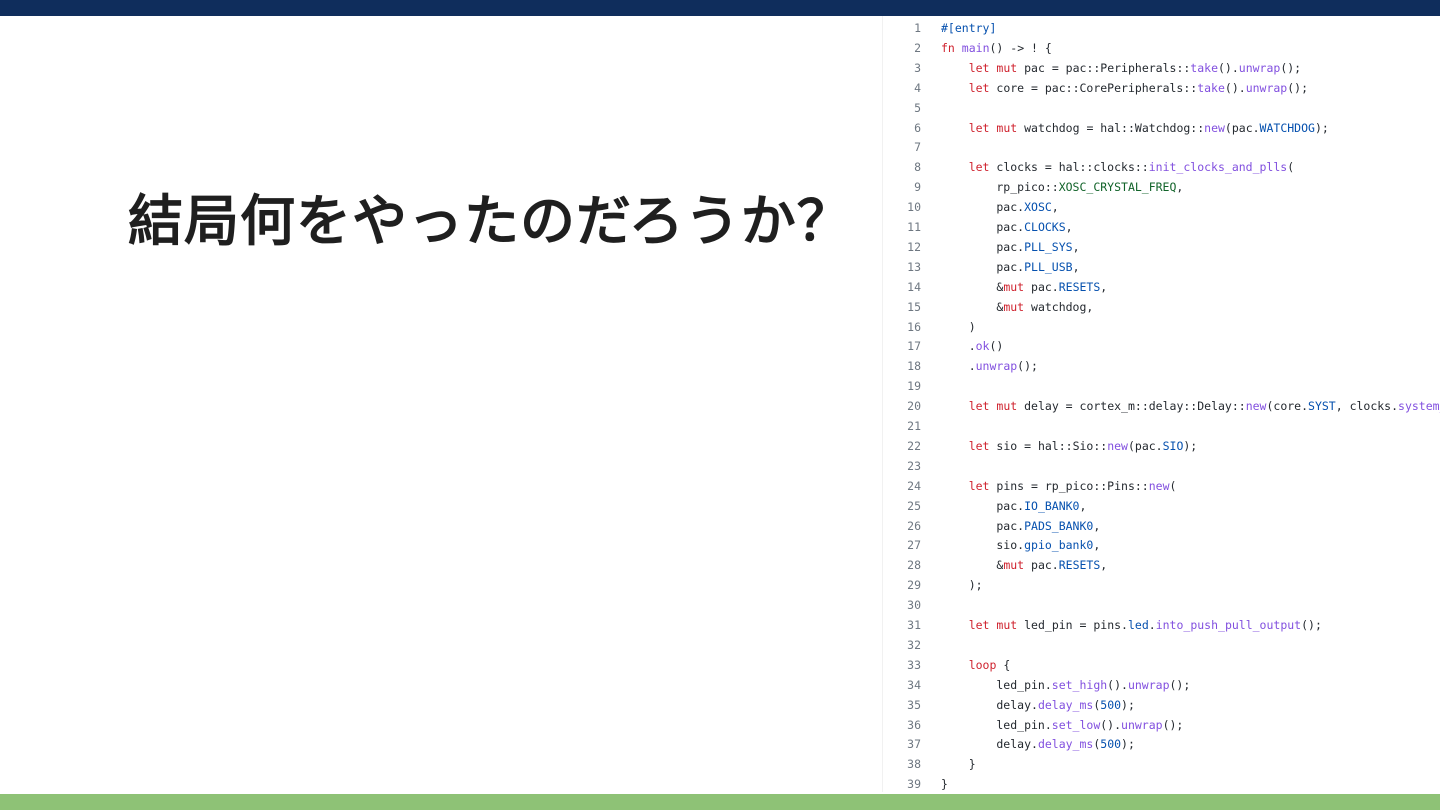 This screenshot has height=810, width=1440. What do you see at coordinates (1161, 466) in the screenshot?
I see `code-line: 23` at bounding box center [1161, 466].